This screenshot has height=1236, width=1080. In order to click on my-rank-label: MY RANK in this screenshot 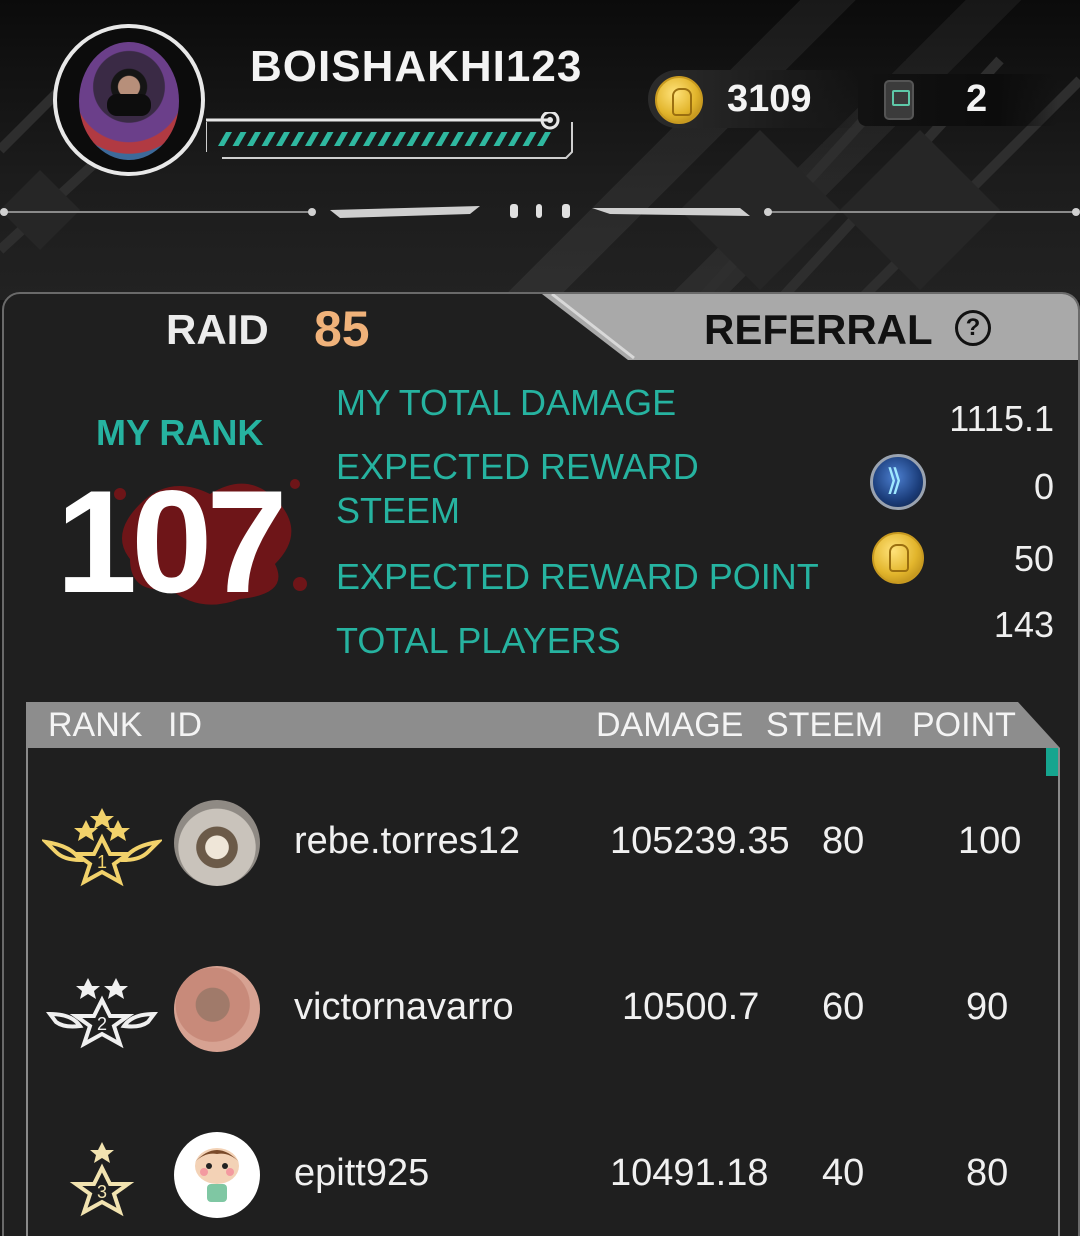, I will do `click(180, 432)`.